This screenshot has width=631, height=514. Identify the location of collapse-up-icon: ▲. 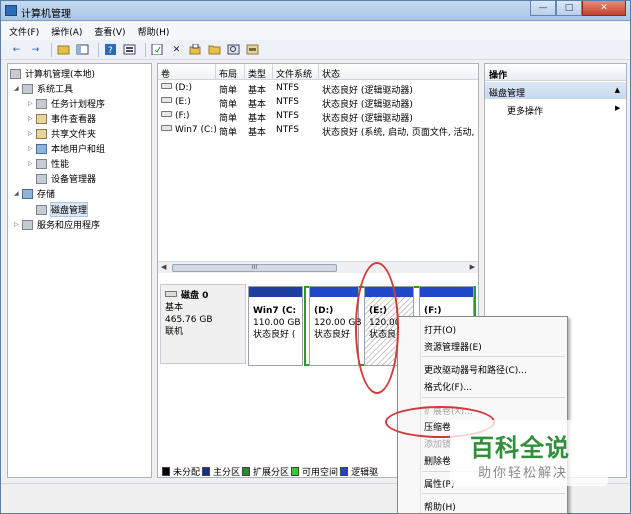
(617, 90).